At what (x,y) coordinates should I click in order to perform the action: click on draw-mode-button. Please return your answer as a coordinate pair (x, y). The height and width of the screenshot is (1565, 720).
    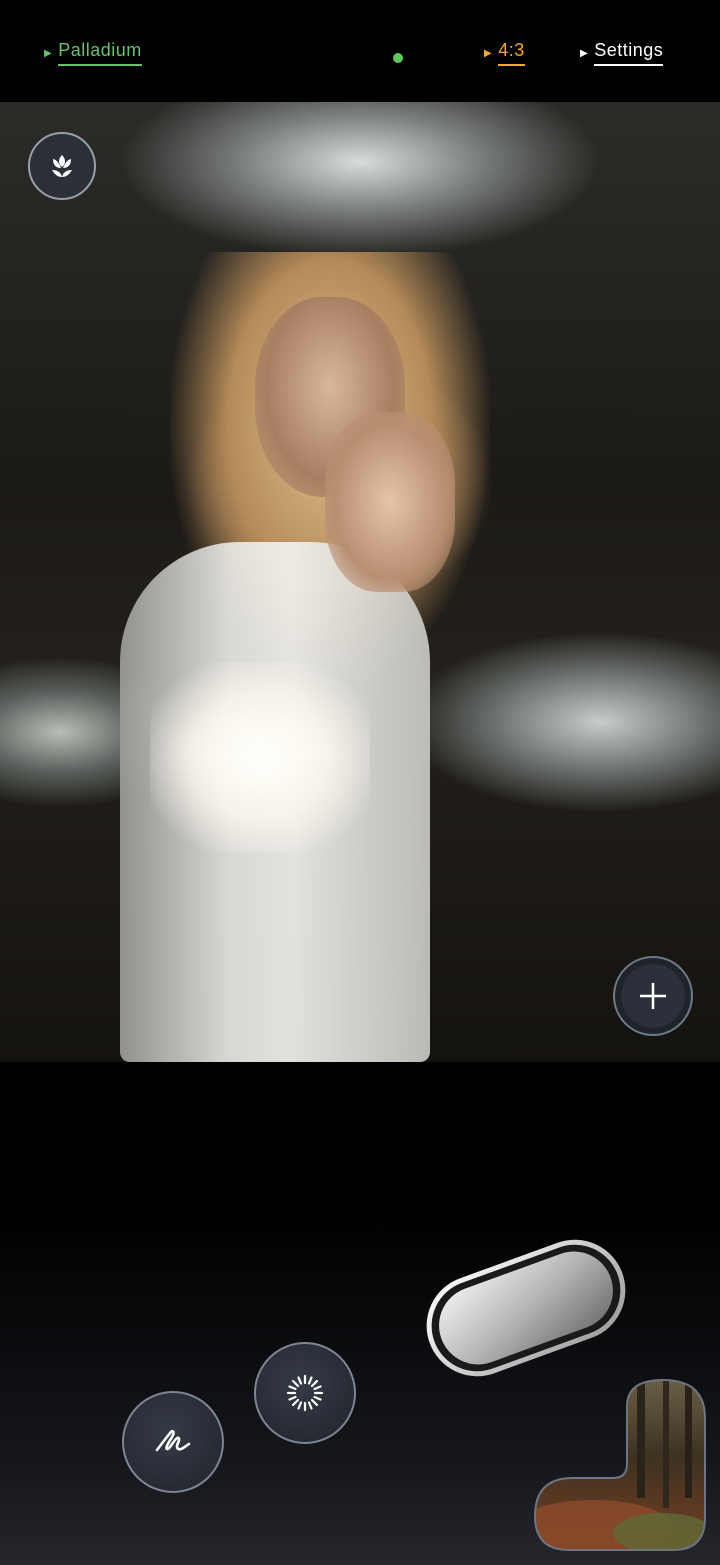
    Looking at the image, I should click on (173, 1442).